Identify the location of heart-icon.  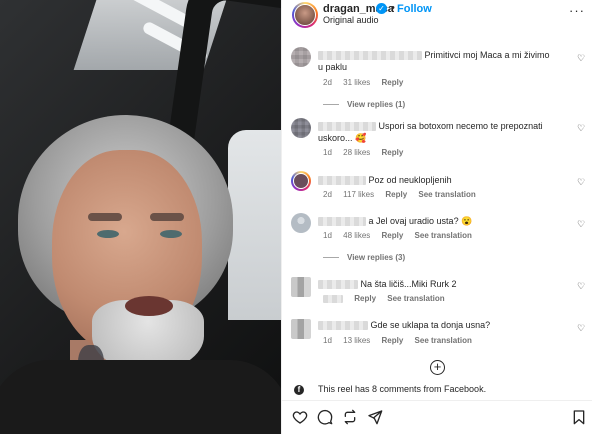
(300, 417).